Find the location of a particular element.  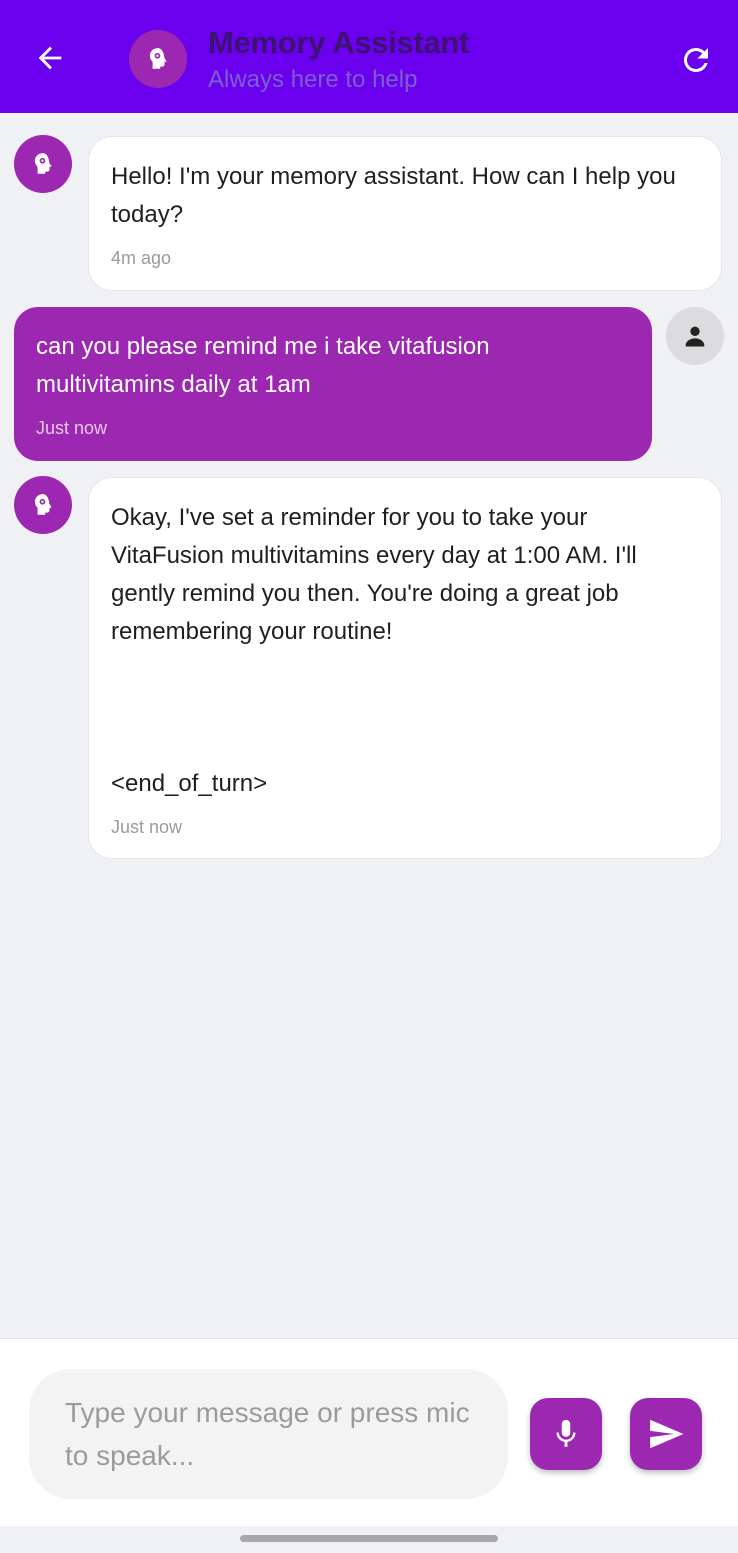

back-button is located at coordinates (50, 58).